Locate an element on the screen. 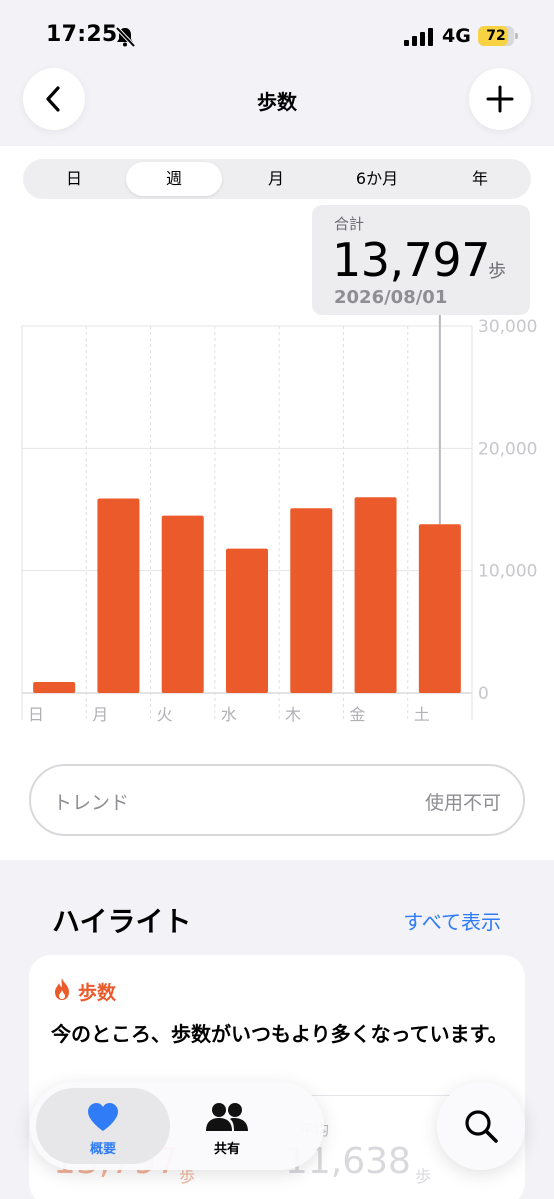 This screenshot has width=554, height=1199. status-bar: 17:25 4G 72 is located at coordinates (277, 35).